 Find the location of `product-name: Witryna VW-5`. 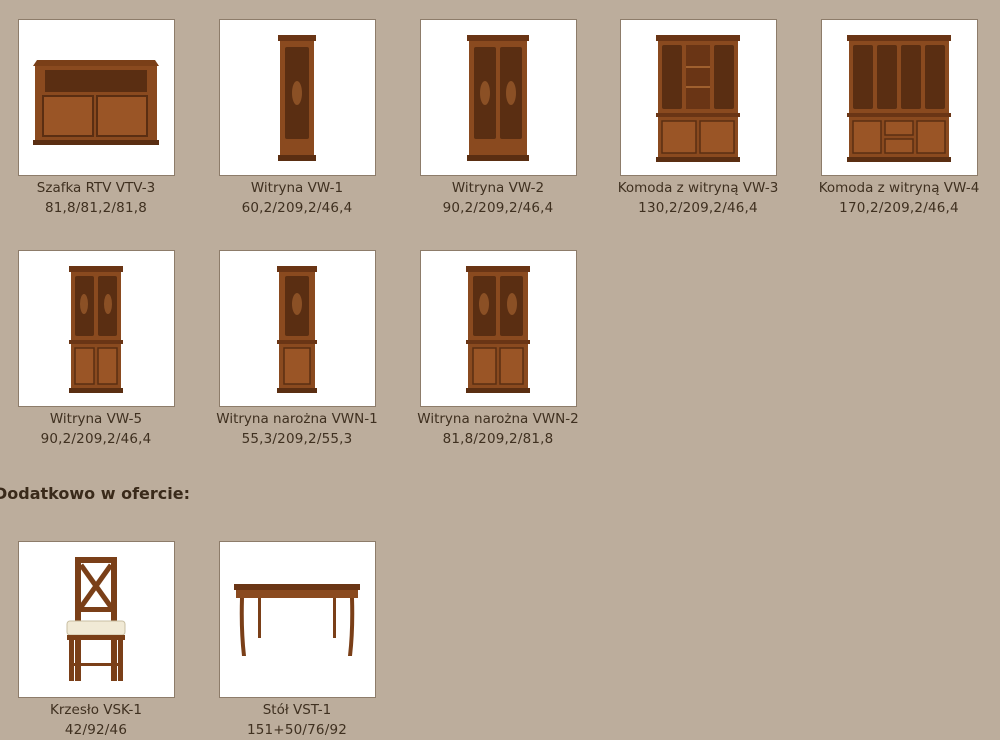

product-name: Witryna VW-5 is located at coordinates (98, 419).